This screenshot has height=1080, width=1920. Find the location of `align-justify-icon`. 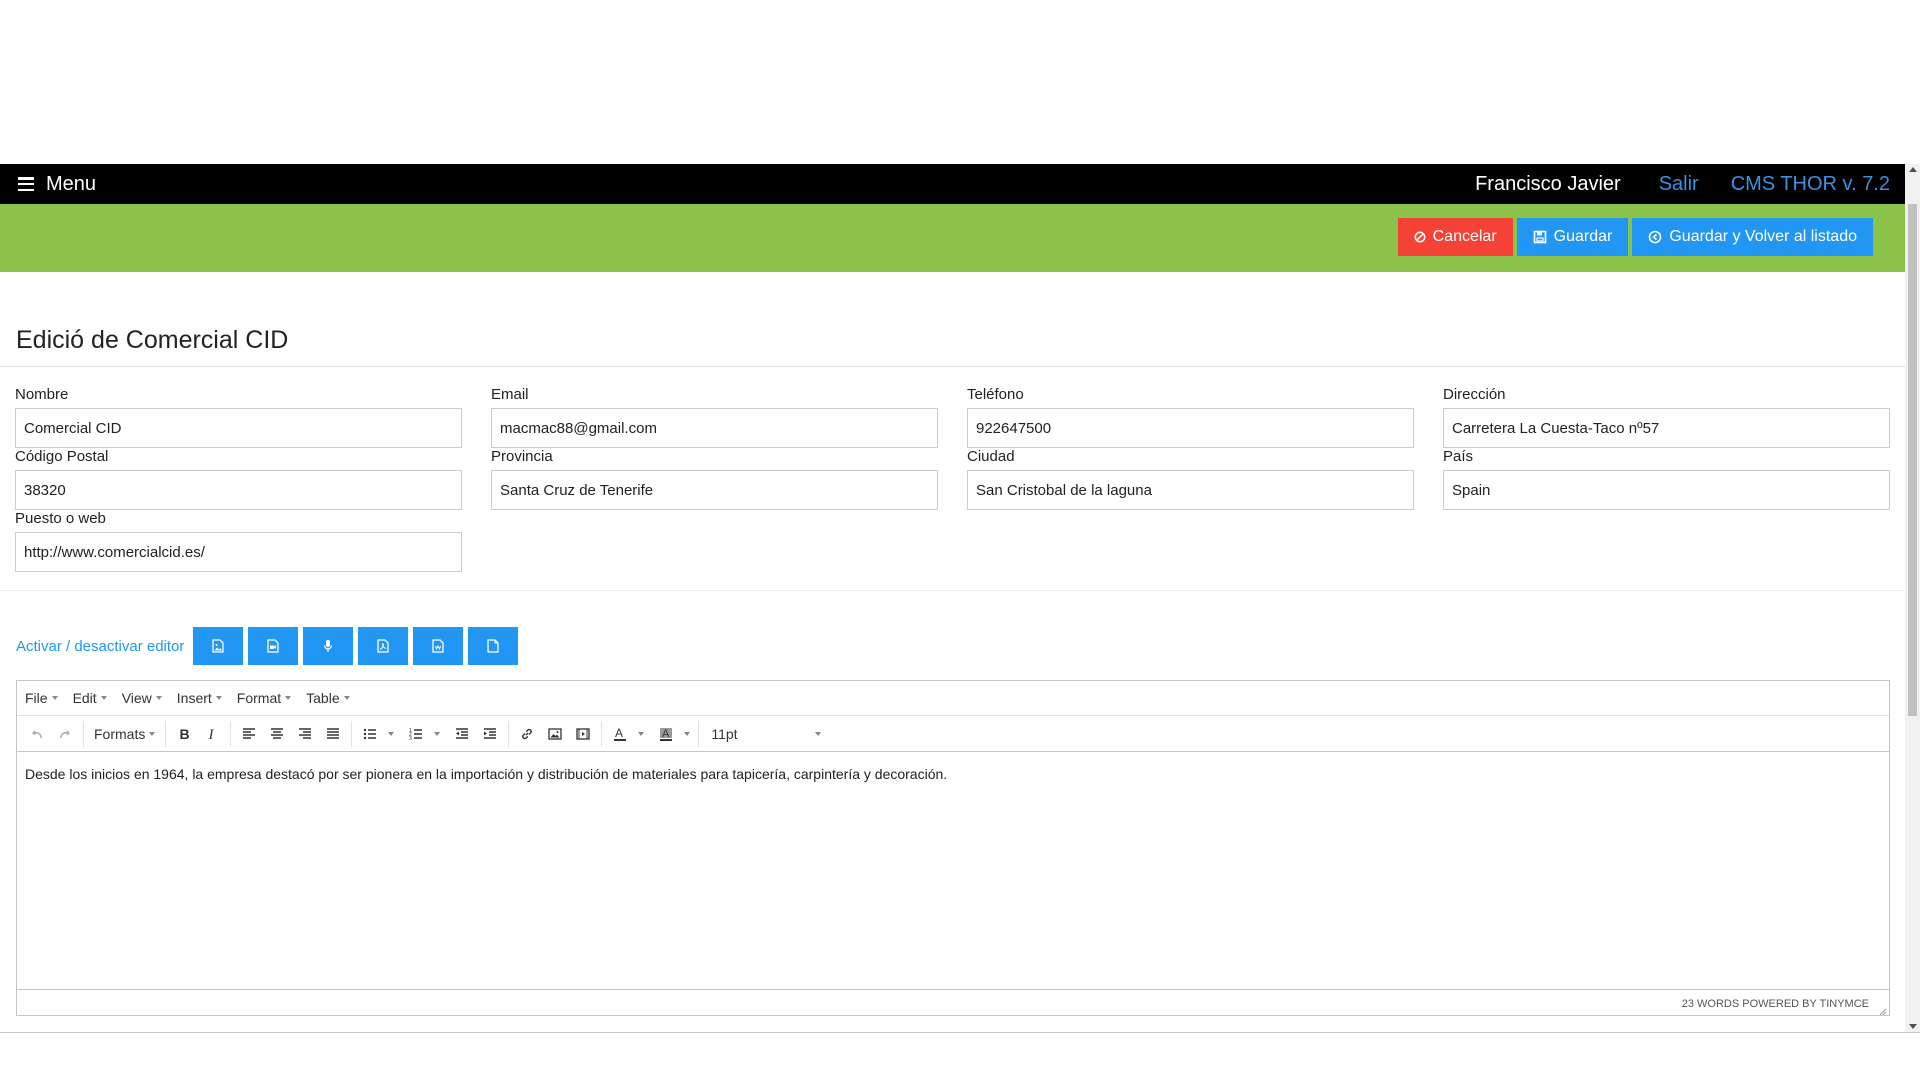

align-justify-icon is located at coordinates (333, 733).